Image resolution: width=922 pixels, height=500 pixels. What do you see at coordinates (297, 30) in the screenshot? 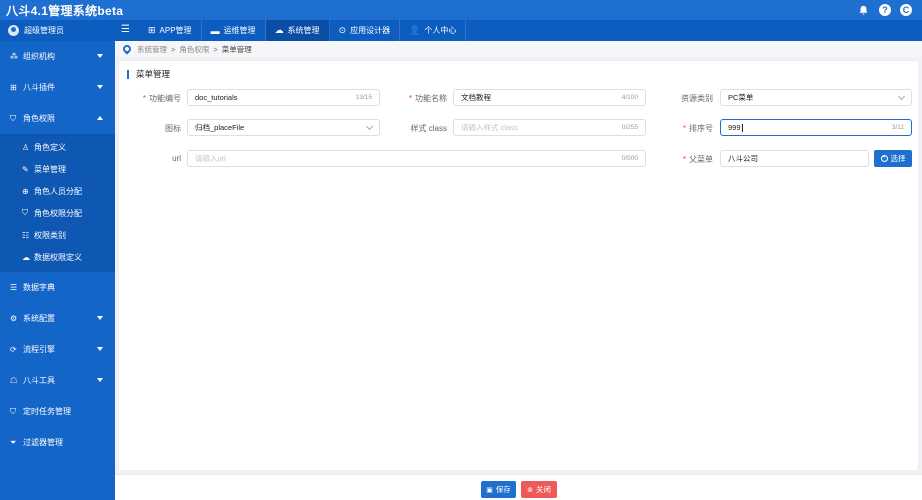
I see `tab-system-management: ☁ 系统管理` at bounding box center [297, 30].